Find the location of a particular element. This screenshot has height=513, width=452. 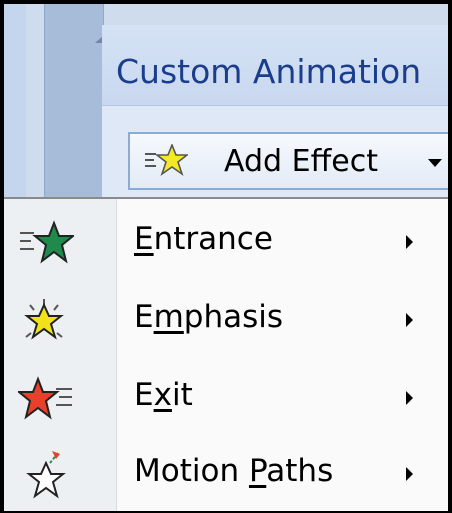

vertical-scrollbar is located at coordinates (77, 104).